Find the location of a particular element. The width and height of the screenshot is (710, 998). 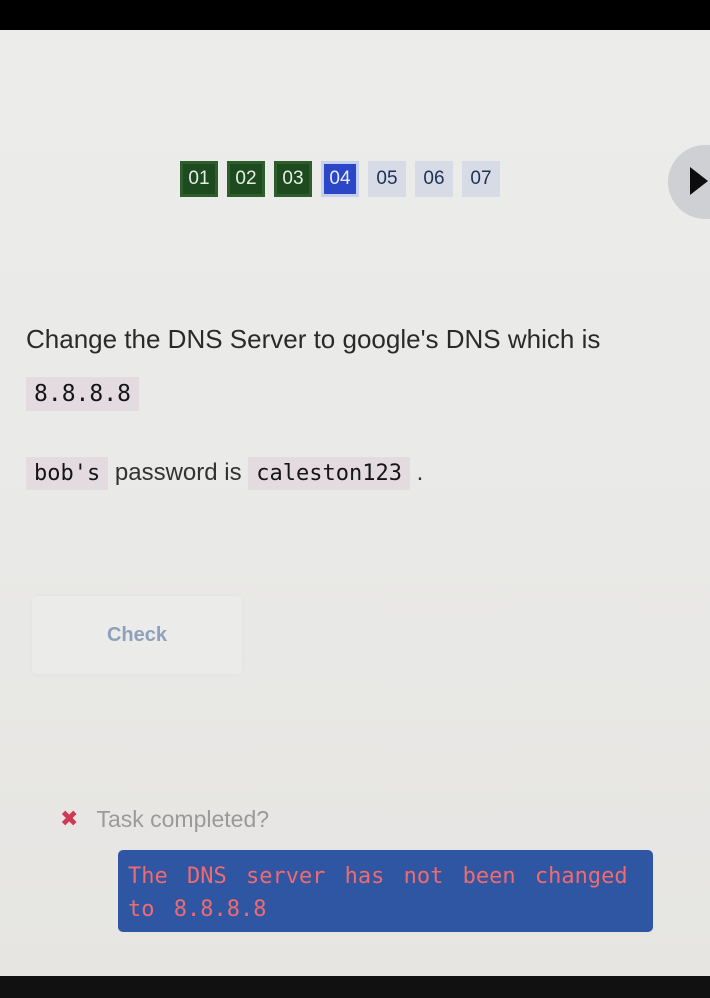

step-07: 07 is located at coordinates (481, 179).